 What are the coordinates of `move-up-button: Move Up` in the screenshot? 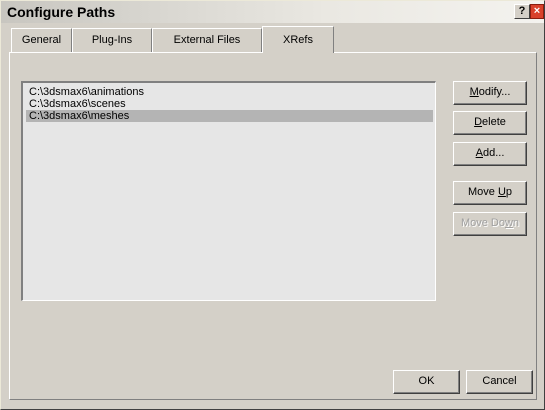 It's located at (490, 193).